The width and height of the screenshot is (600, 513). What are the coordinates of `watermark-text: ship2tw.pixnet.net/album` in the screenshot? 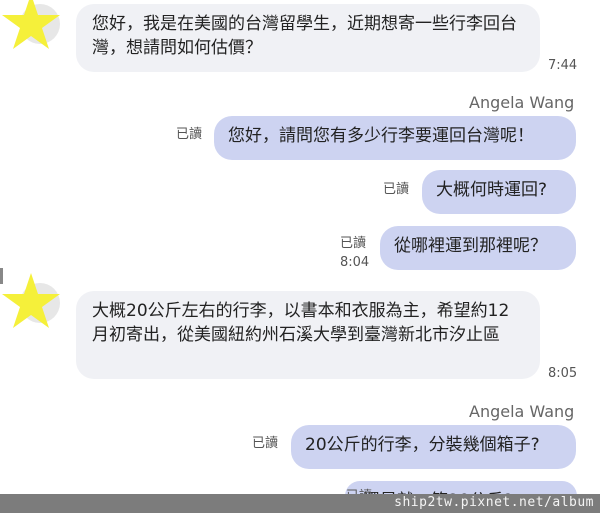 It's located at (494, 502).